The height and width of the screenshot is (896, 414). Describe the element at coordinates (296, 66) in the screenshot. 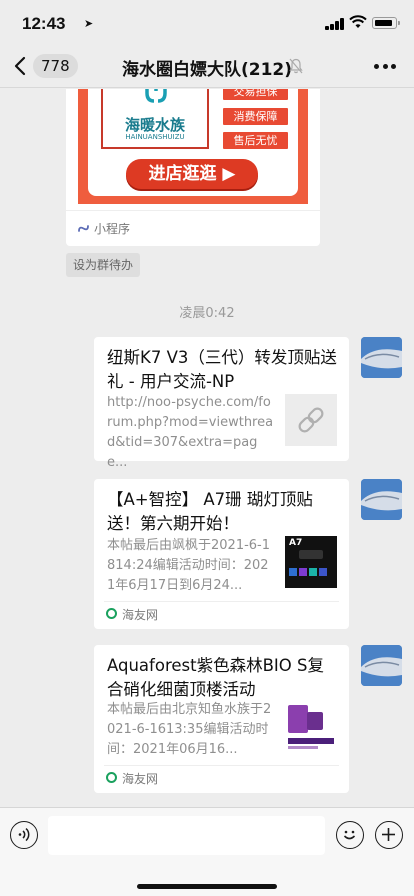

I see `mute-bell-icon` at that location.